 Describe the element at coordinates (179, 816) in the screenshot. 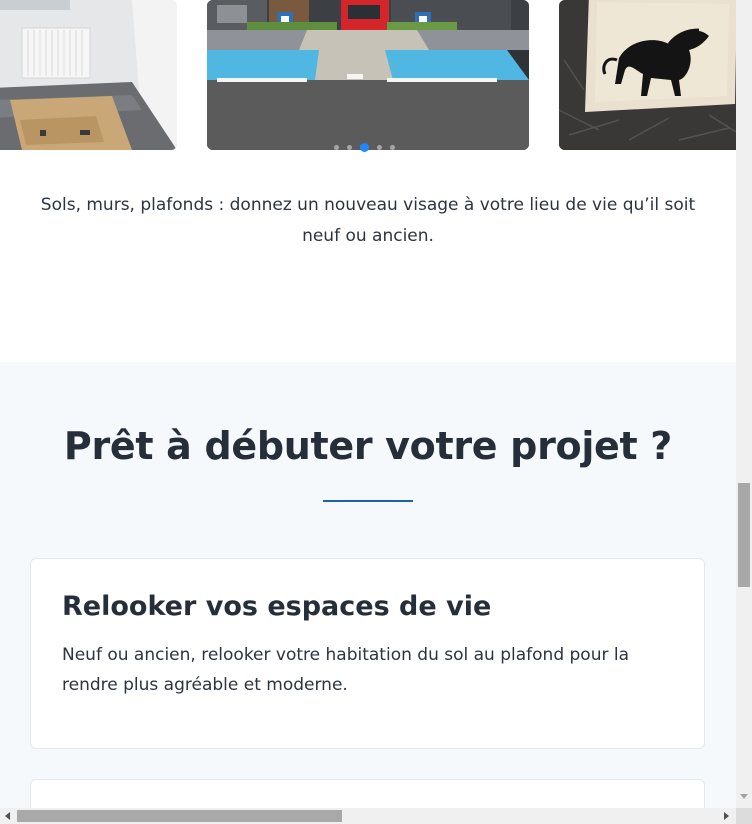

I see `horizontal-scrollbar-thumb` at that location.